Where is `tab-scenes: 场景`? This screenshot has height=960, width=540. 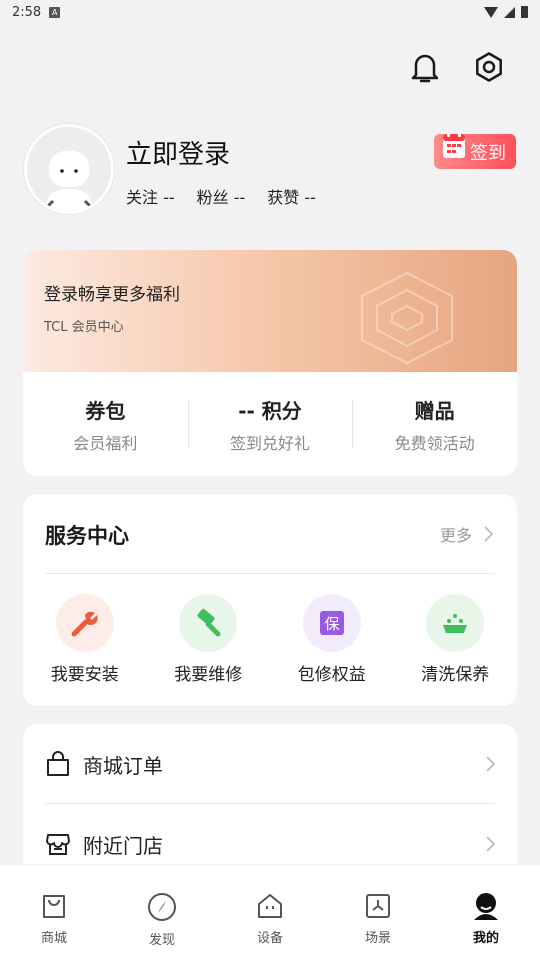 tab-scenes: 场景 is located at coordinates (378, 912).